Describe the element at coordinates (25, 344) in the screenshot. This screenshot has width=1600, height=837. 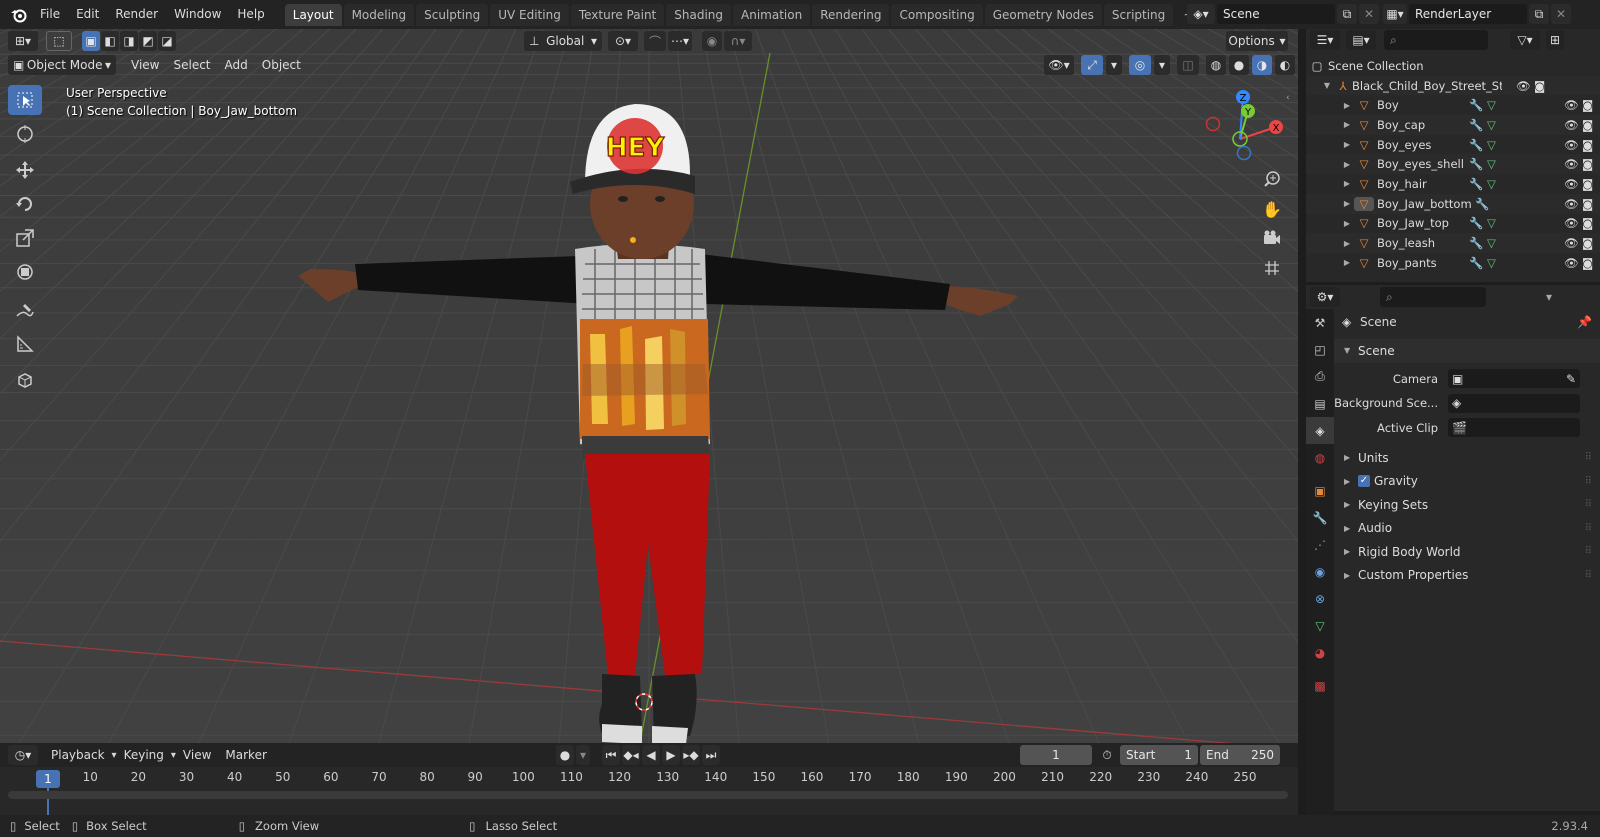
I see `measure-tool-icon` at that location.